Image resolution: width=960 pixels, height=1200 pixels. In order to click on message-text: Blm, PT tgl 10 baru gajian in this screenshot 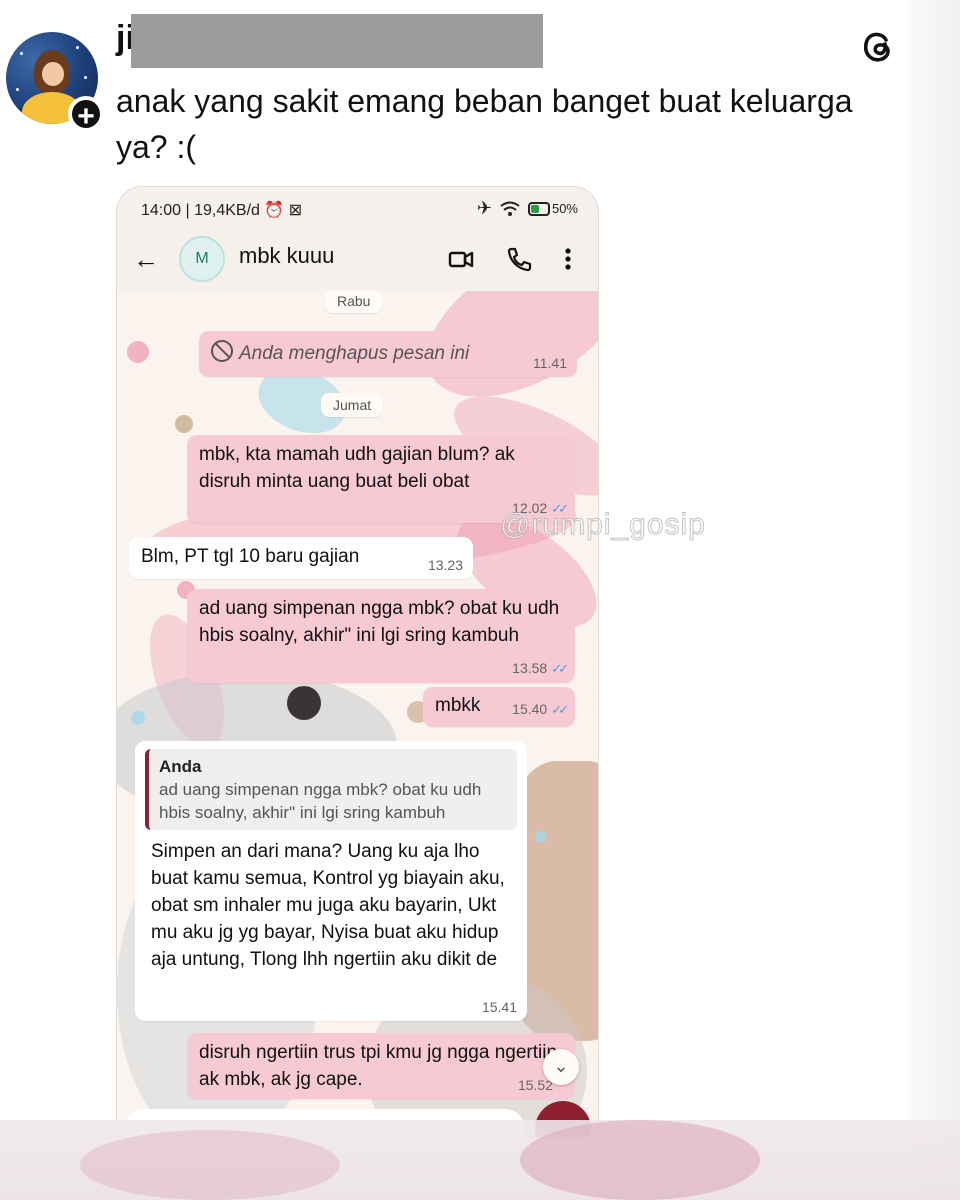, I will do `click(250, 556)`.